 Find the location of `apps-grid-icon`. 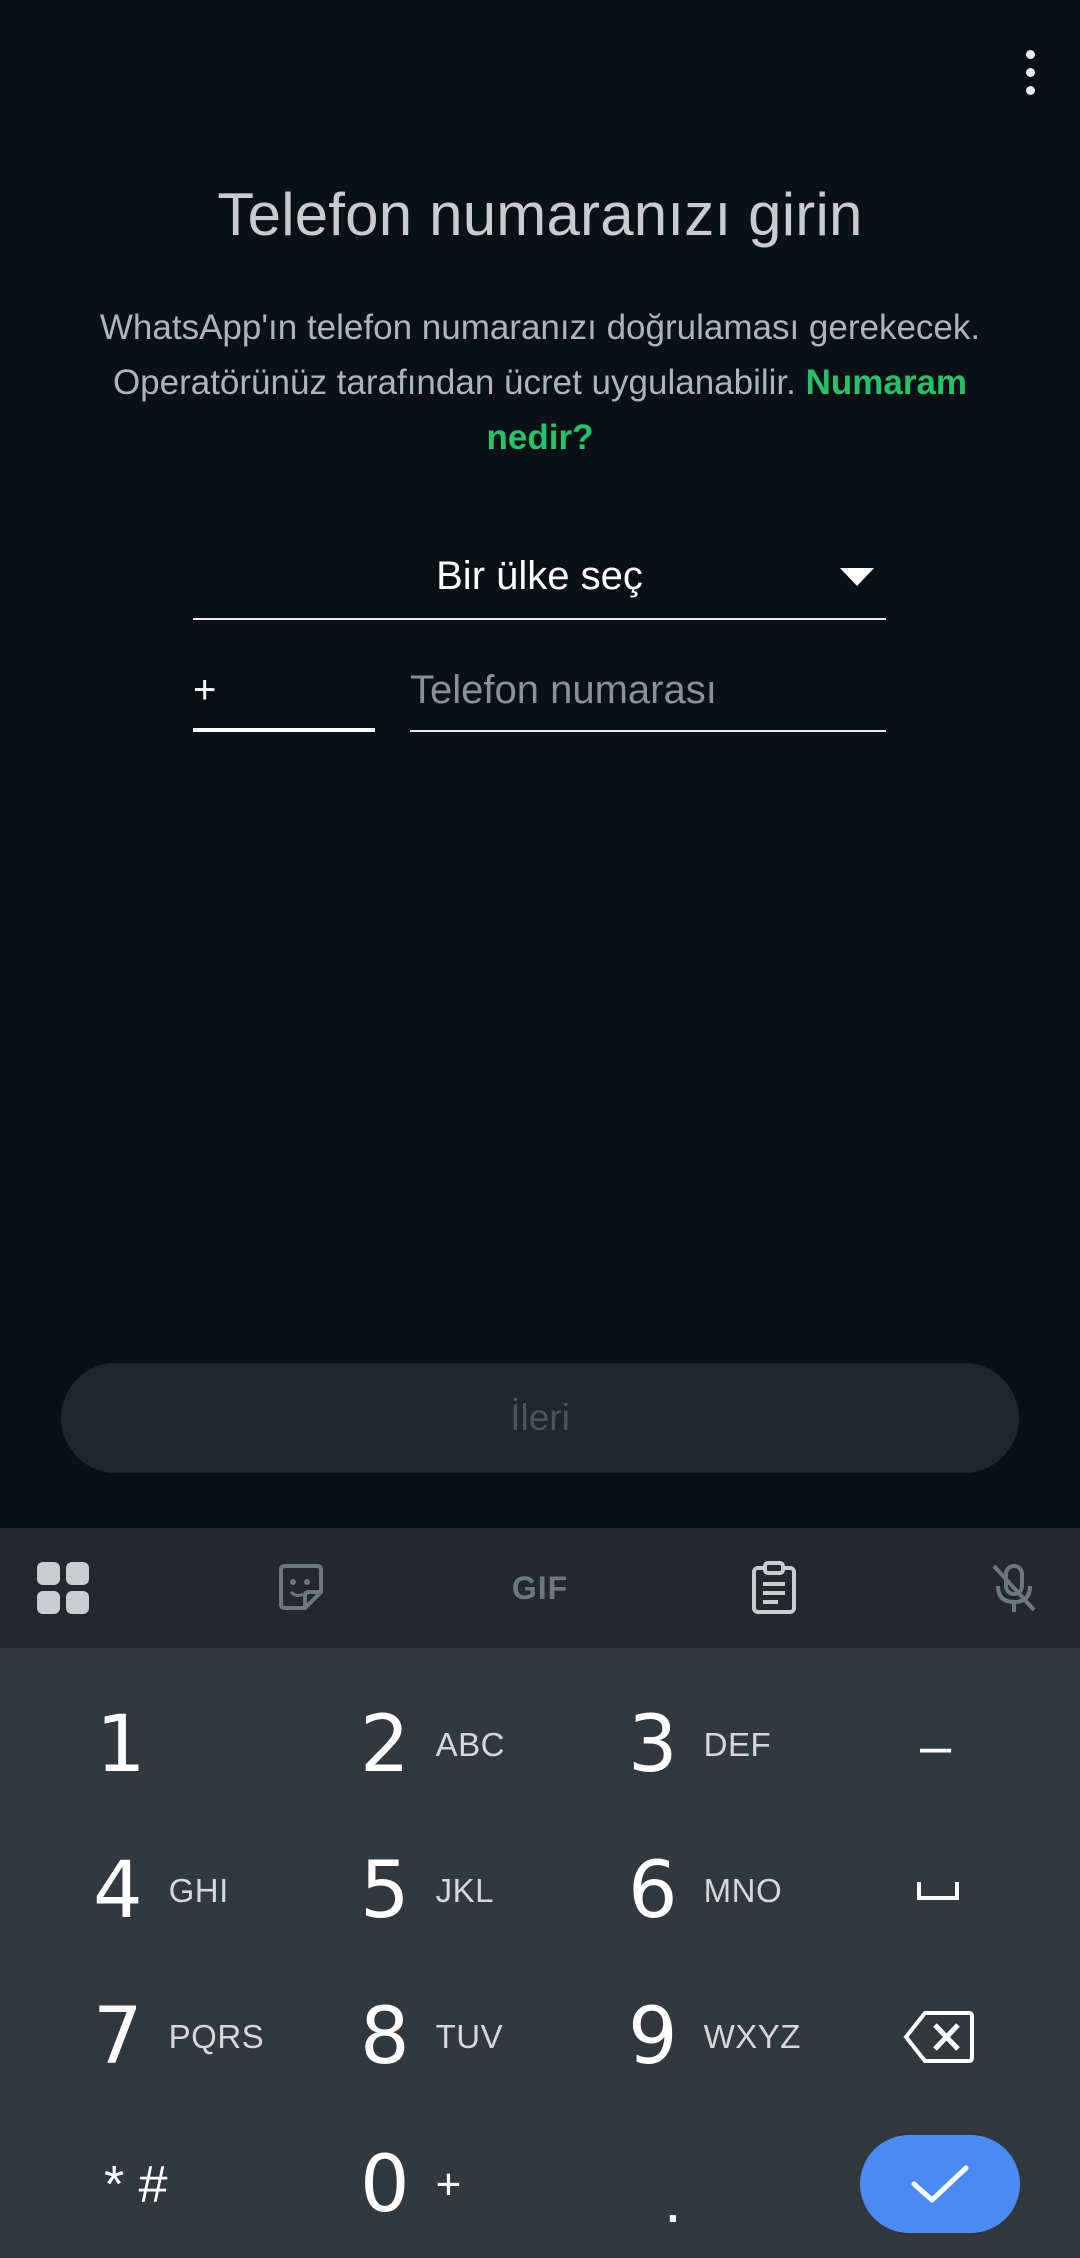

apps-grid-icon is located at coordinates (63, 1588).